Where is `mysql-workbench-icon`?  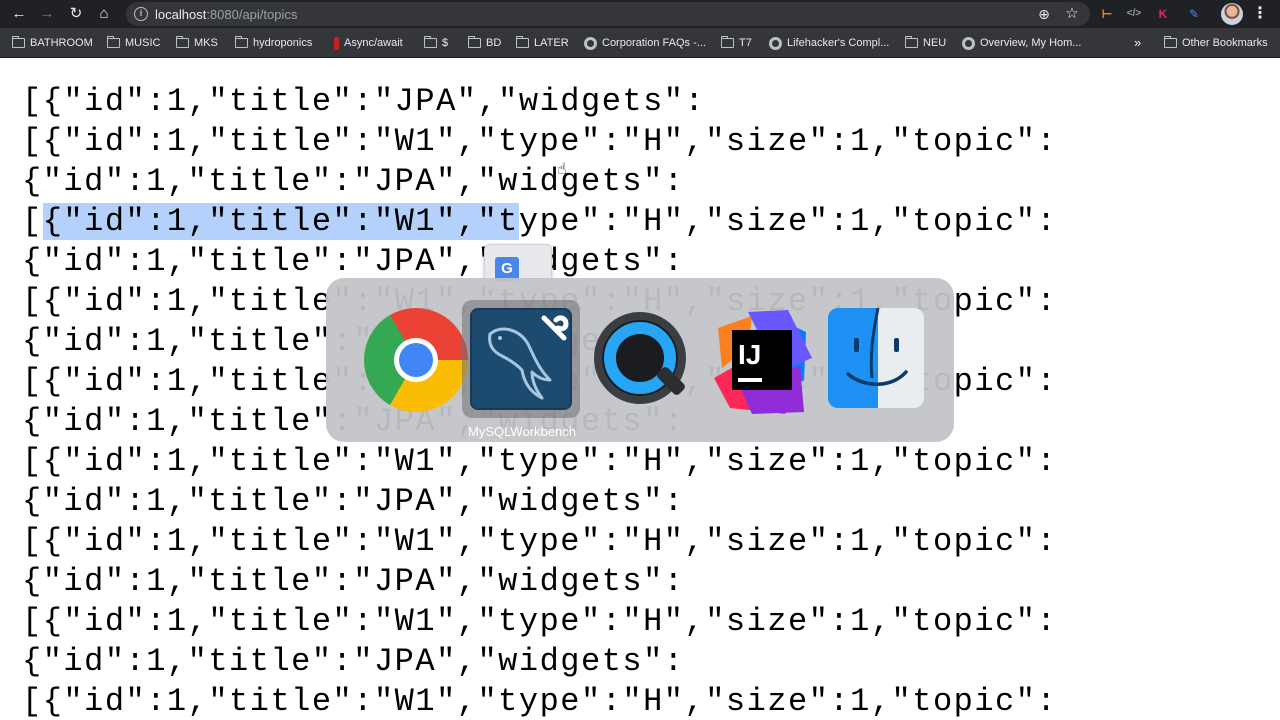
mysql-workbench-icon is located at coordinates (521, 359).